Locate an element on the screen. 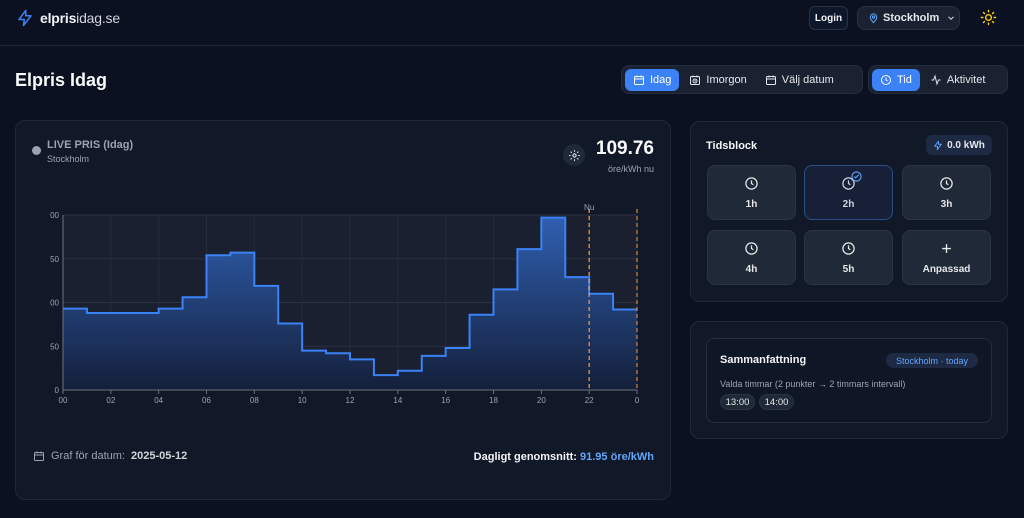  tab-imorgon: Imorgon is located at coordinates (717, 80).